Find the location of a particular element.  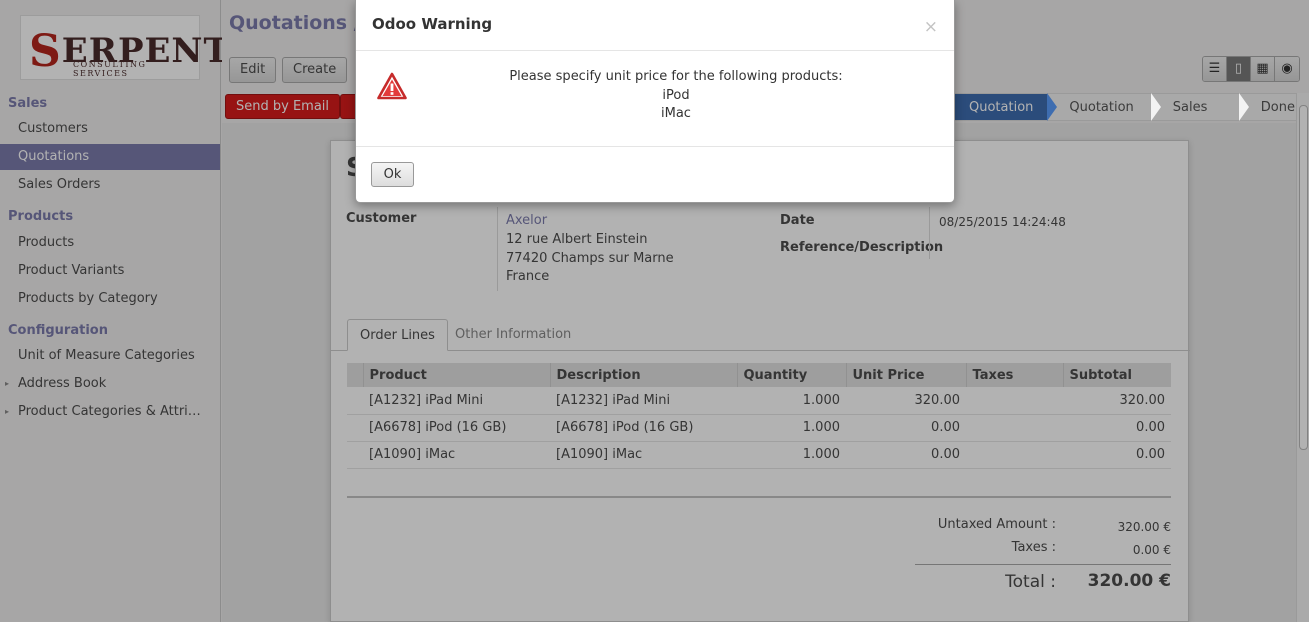

dialog-header: Odoo Warning × is located at coordinates (655, 25).